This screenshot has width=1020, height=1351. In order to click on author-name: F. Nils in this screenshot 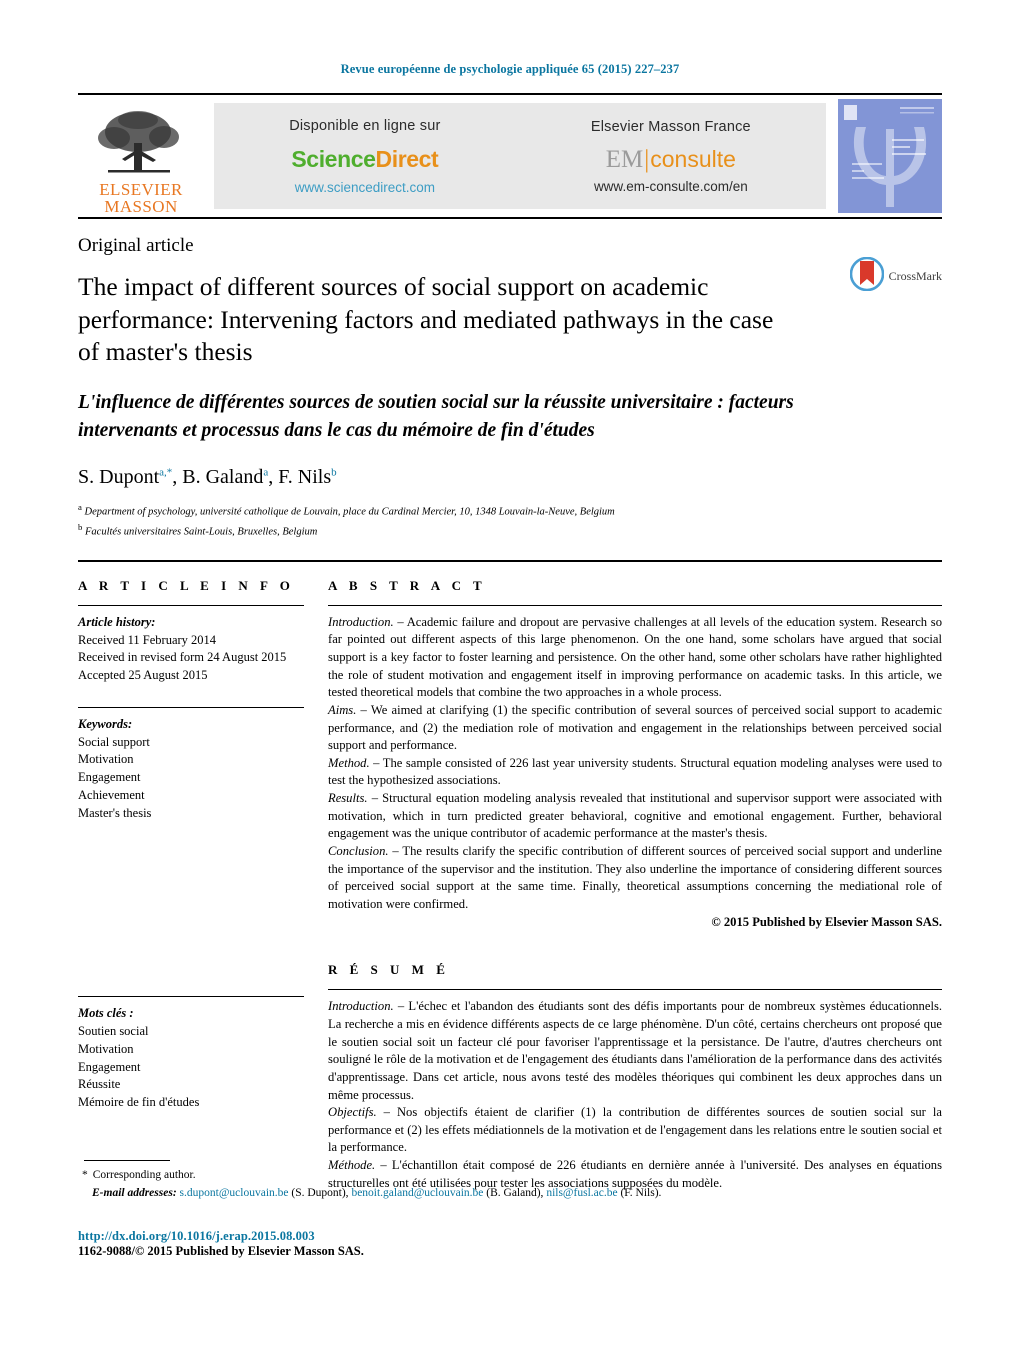, I will do `click(304, 477)`.